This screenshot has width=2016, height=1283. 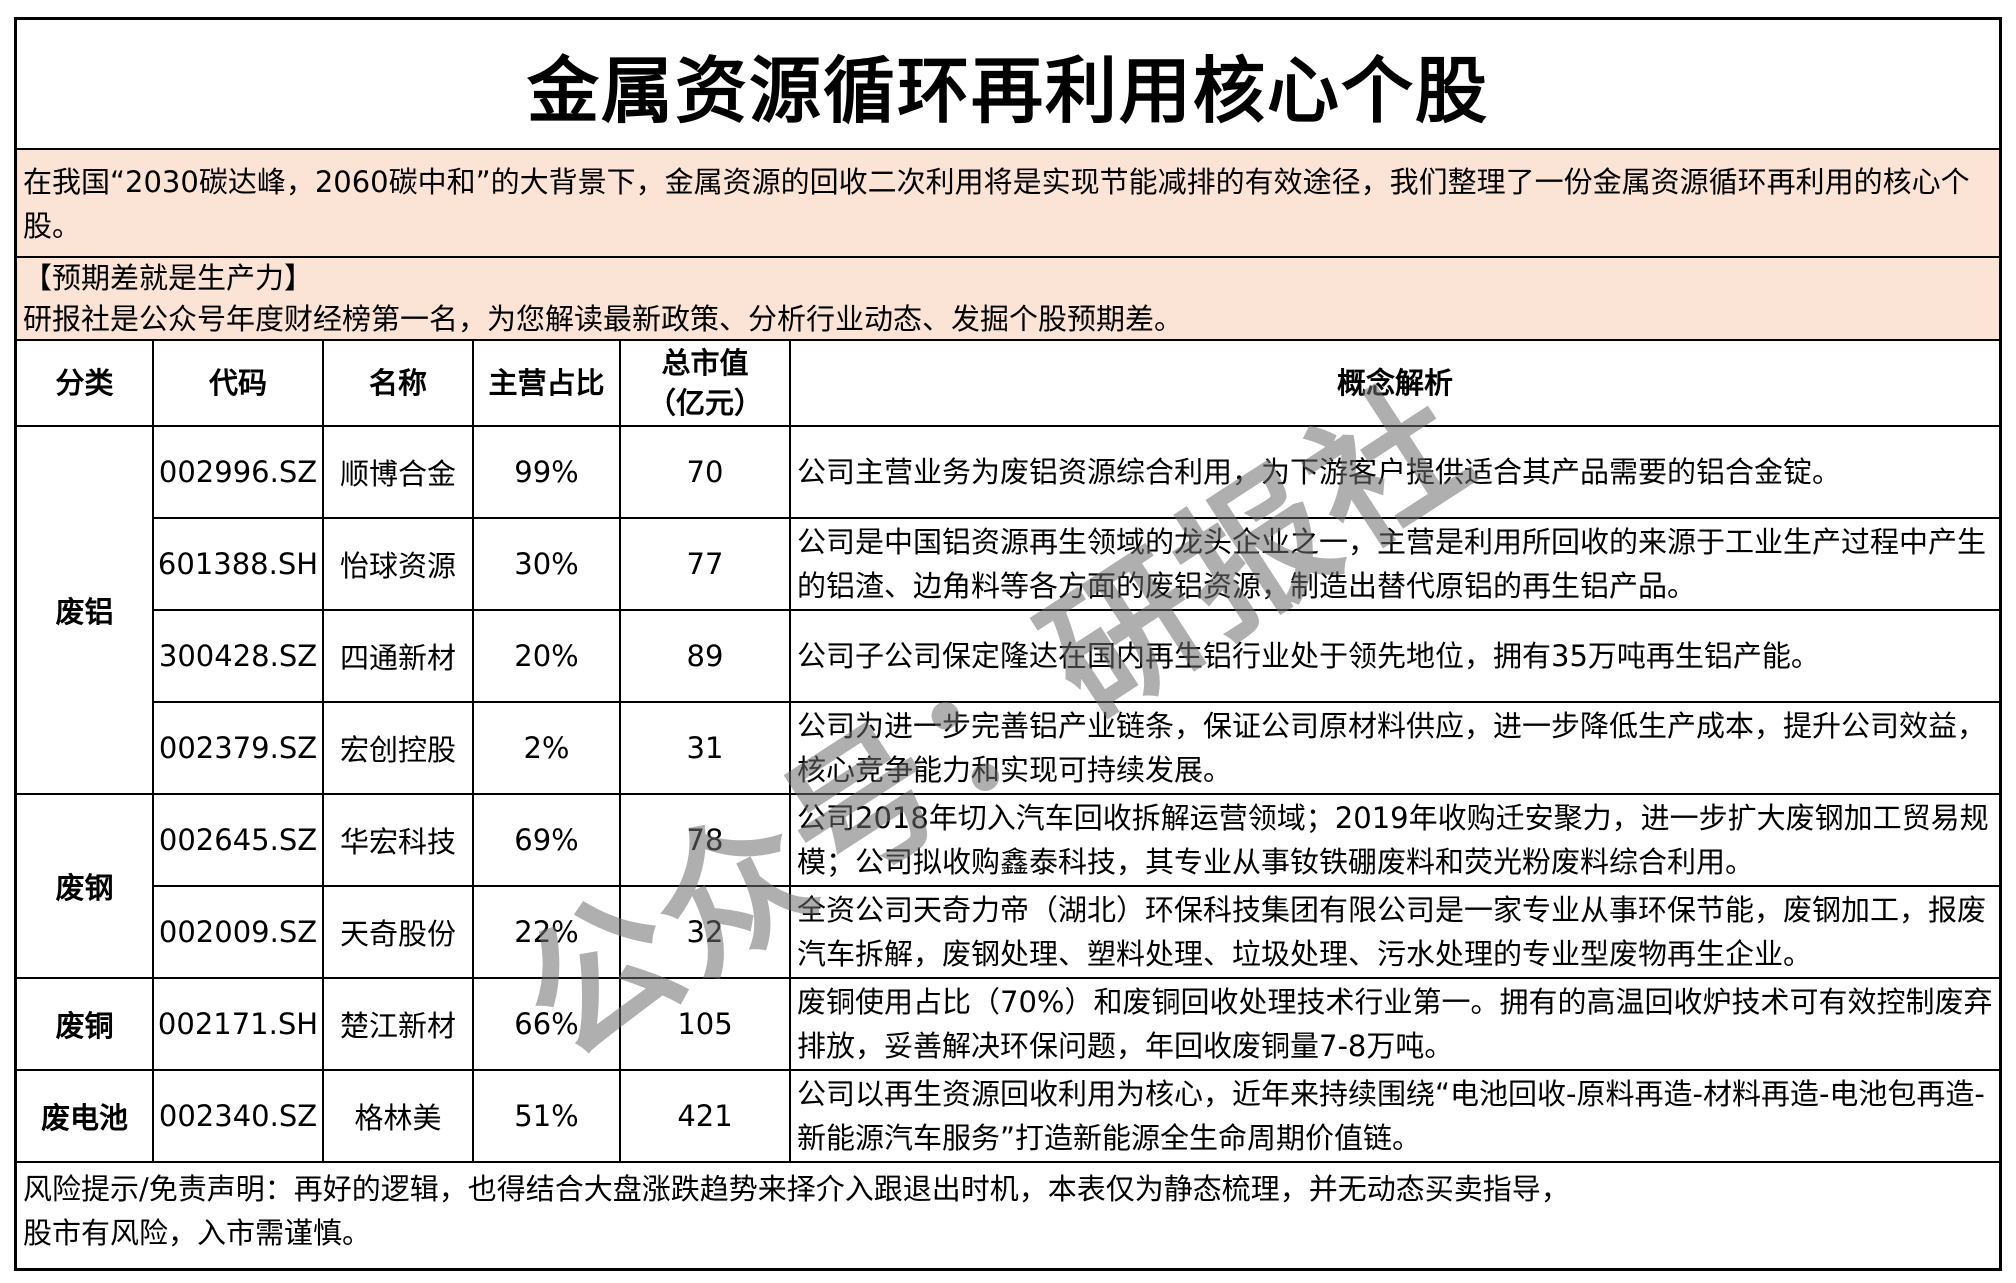 What do you see at coordinates (546, 932) in the screenshot?
I see `revenue-share: 22%` at bounding box center [546, 932].